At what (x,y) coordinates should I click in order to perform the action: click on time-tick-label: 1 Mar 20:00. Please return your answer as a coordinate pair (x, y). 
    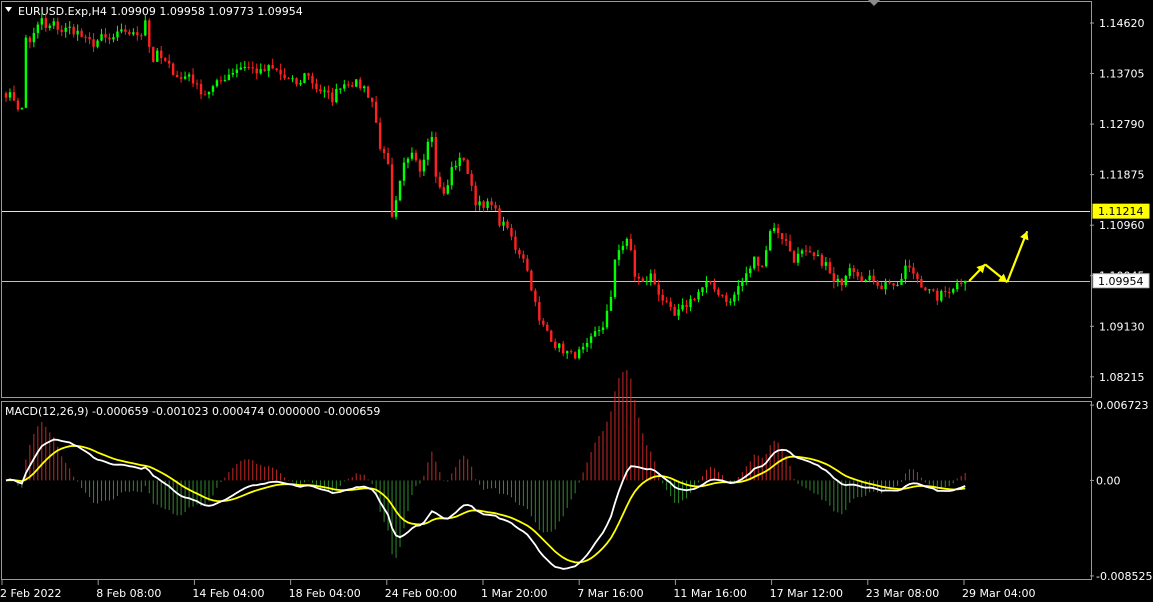
    Looking at the image, I should click on (514, 593).